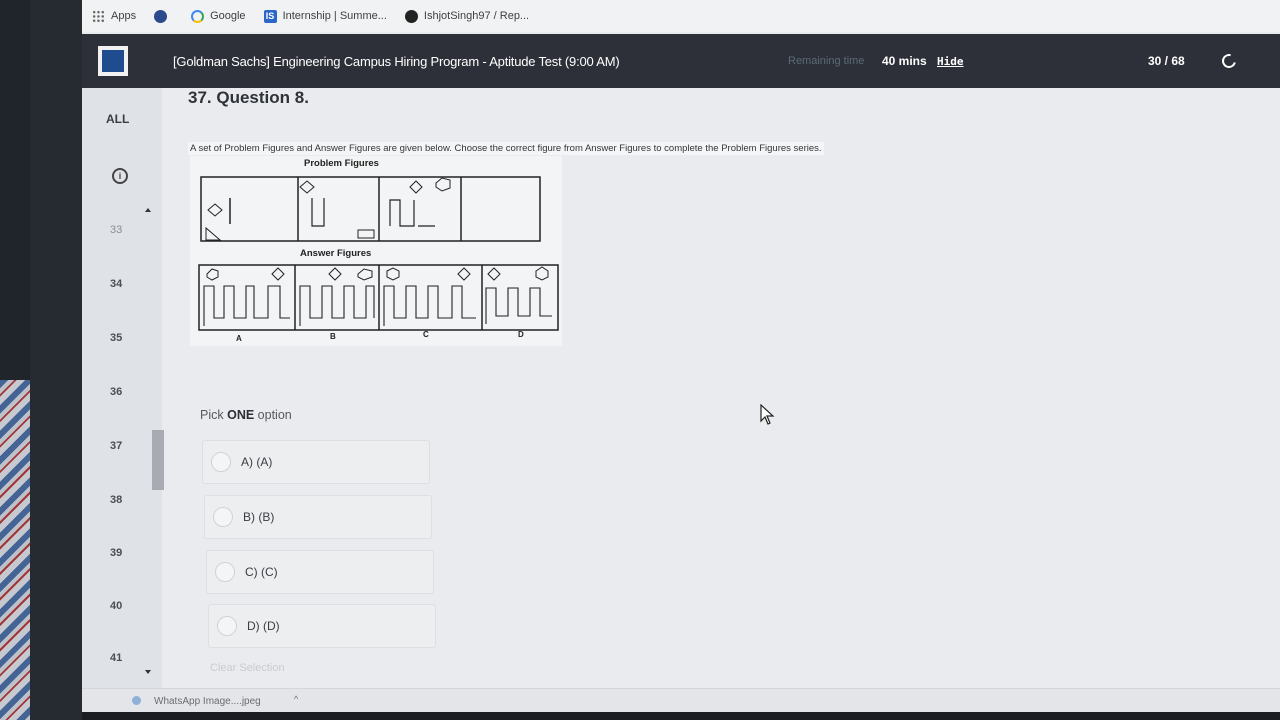 Image resolution: width=1280 pixels, height=720 pixels. Describe the element at coordinates (333, 336) in the screenshot. I see `answer-letter-b: B` at that location.